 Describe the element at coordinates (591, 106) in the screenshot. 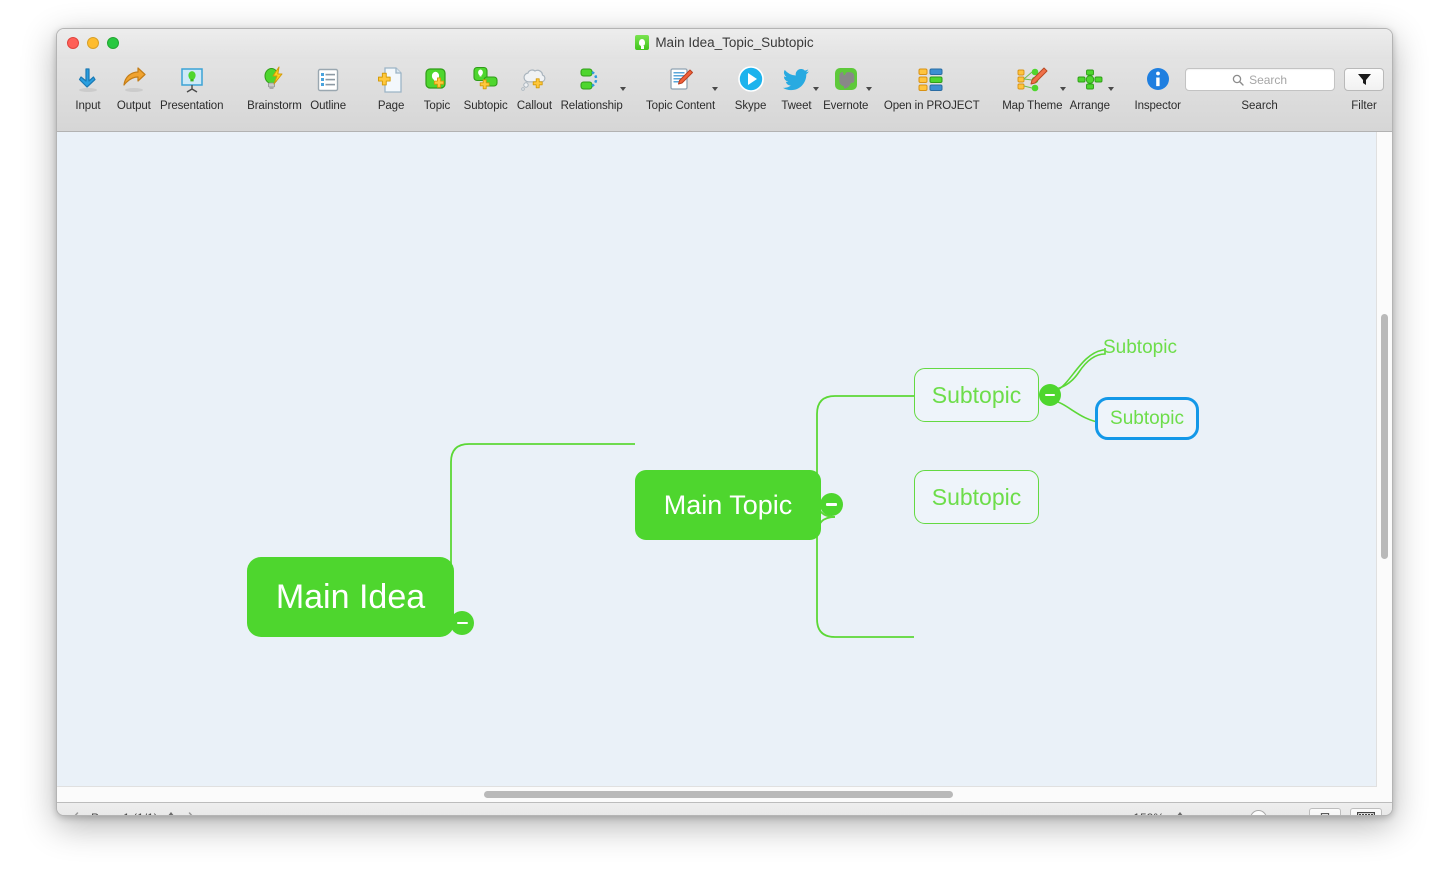

I see `toolbar-label: Relationship` at that location.